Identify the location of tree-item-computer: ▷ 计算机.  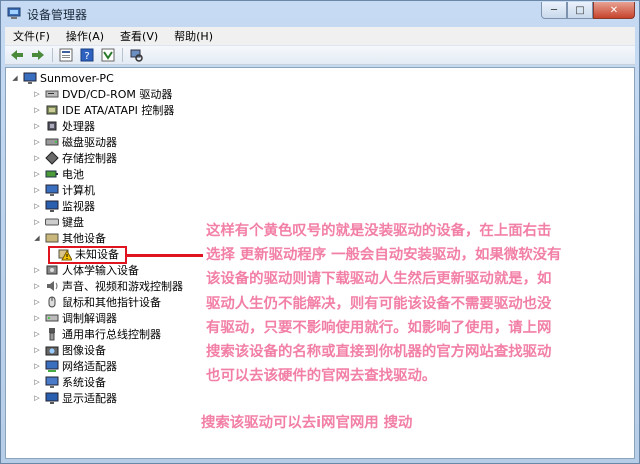
(63, 190).